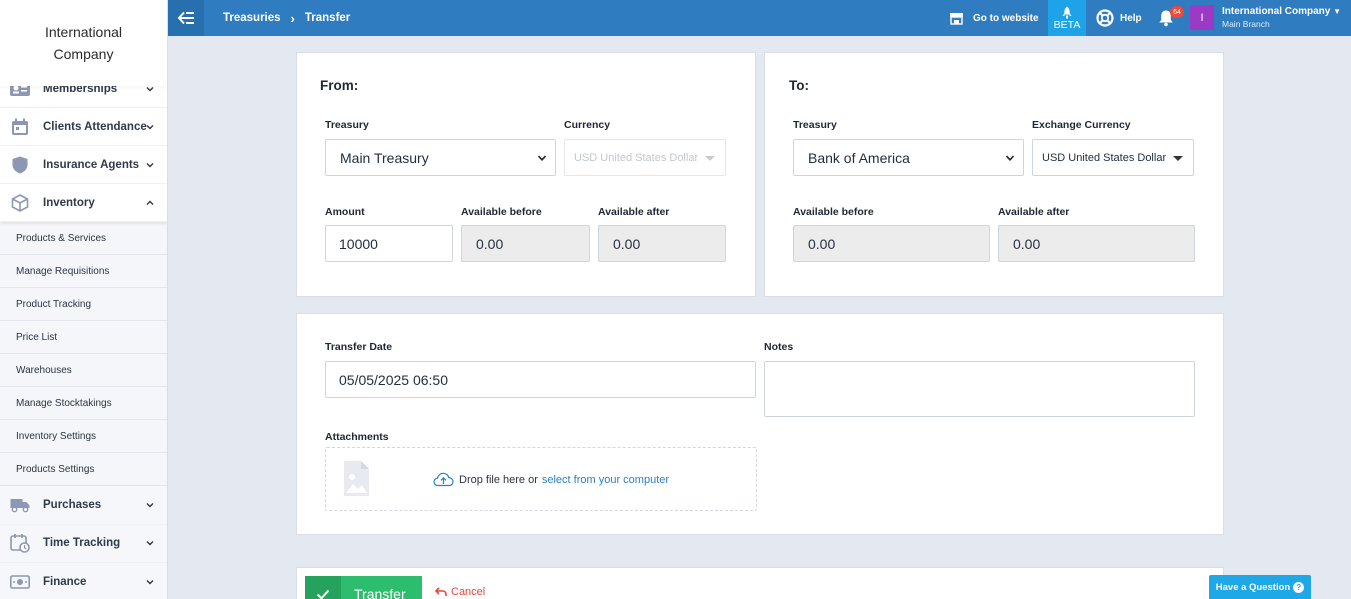 The width and height of the screenshot is (1351, 599). What do you see at coordinates (83, 304) in the screenshot?
I see `submenu-item-product-tracking: Product Tracking` at bounding box center [83, 304].